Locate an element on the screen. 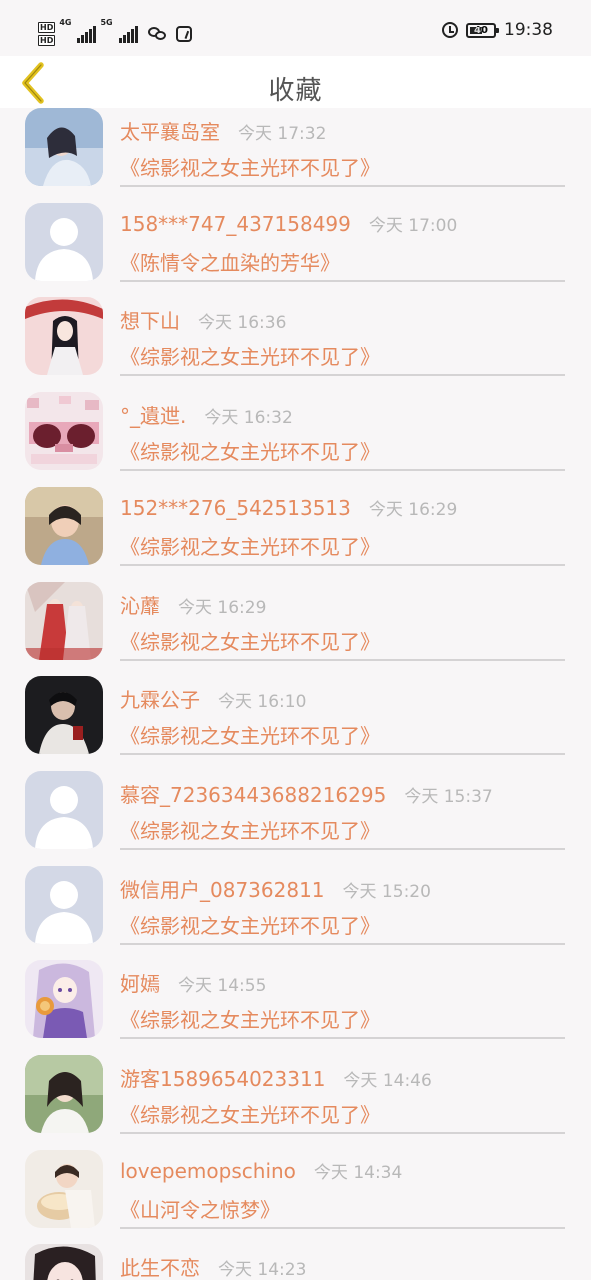 Image resolution: width=591 pixels, height=1280 pixels. ancient-couple-icon is located at coordinates (64, 620).